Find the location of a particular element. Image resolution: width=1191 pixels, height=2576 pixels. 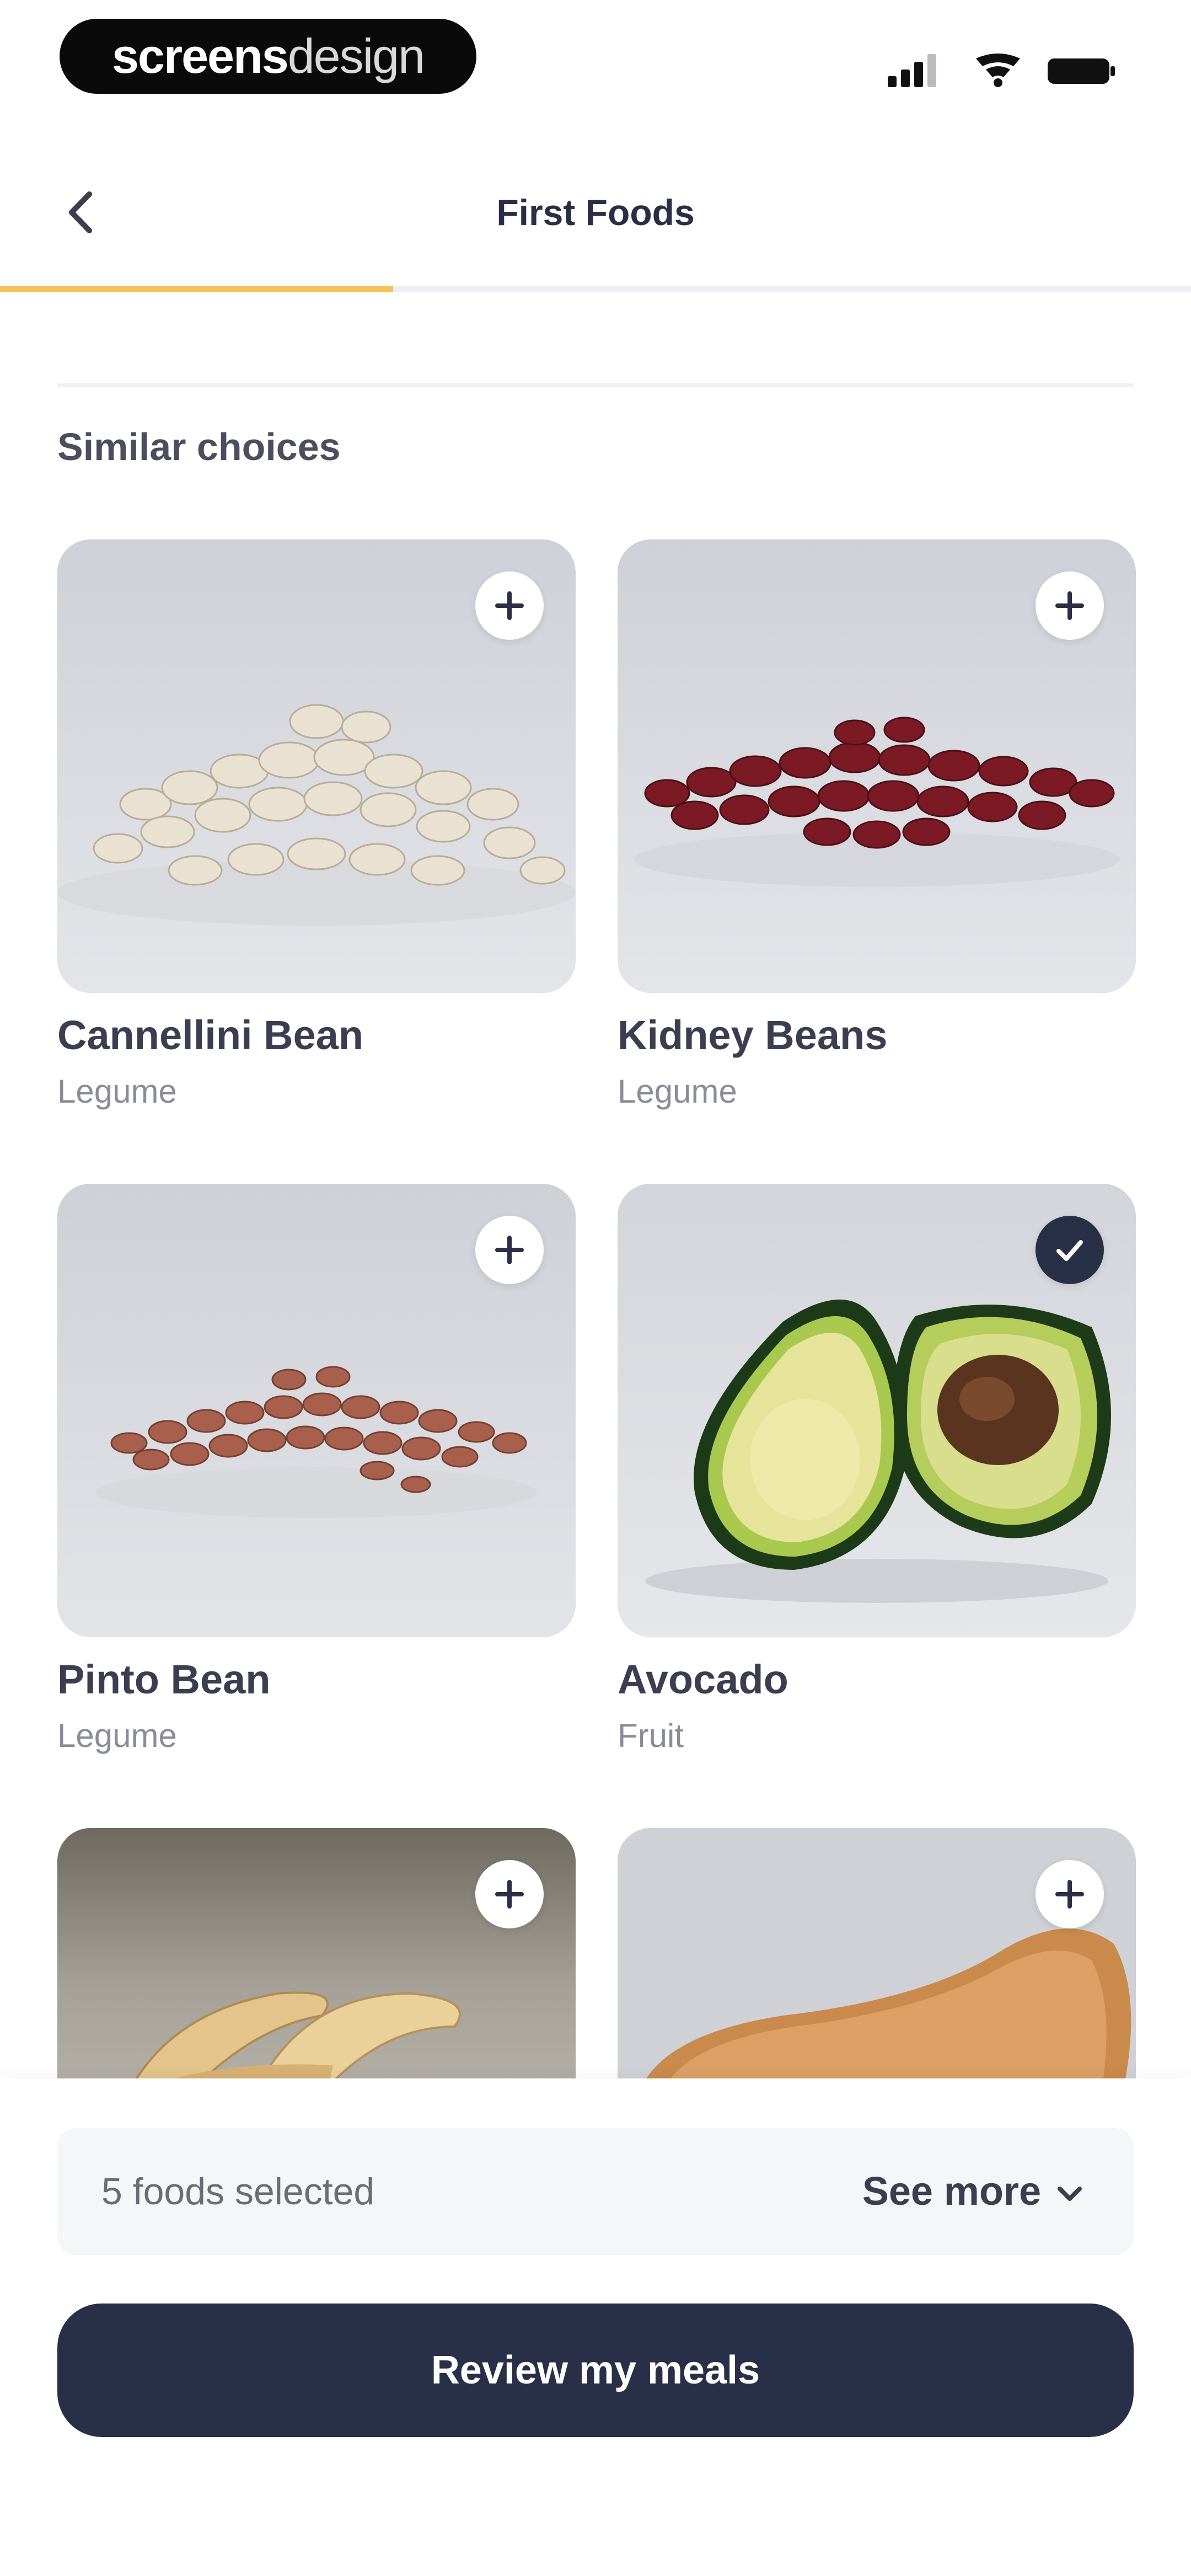

food-card-kidney-beans: Kidney Beans Legume is located at coordinates (877, 824).